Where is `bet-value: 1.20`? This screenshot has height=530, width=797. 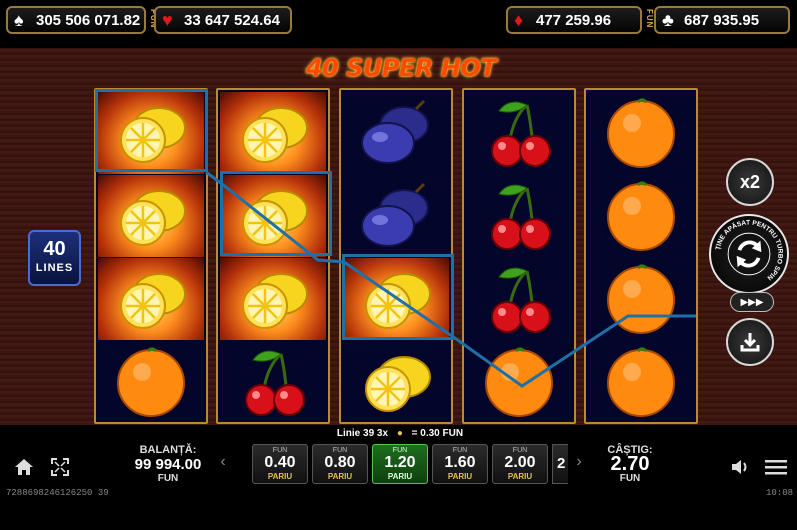 bet-value: 1.20 is located at coordinates (400, 462).